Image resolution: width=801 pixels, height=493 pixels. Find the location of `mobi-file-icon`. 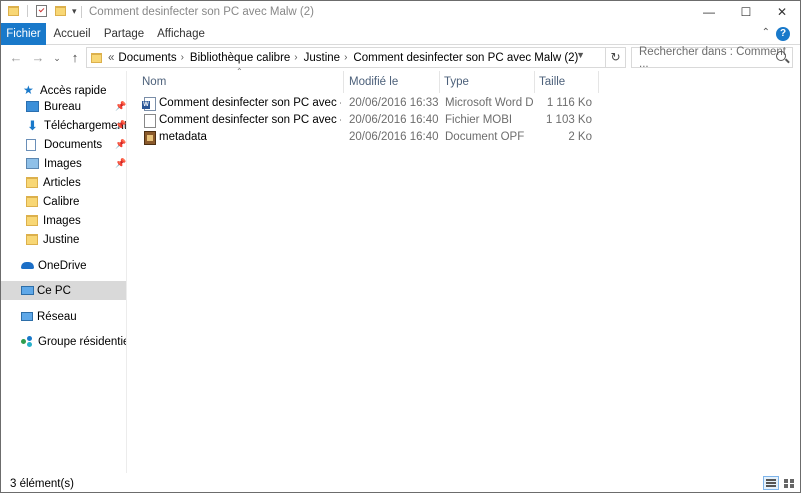

mobi-file-icon is located at coordinates (150, 121).